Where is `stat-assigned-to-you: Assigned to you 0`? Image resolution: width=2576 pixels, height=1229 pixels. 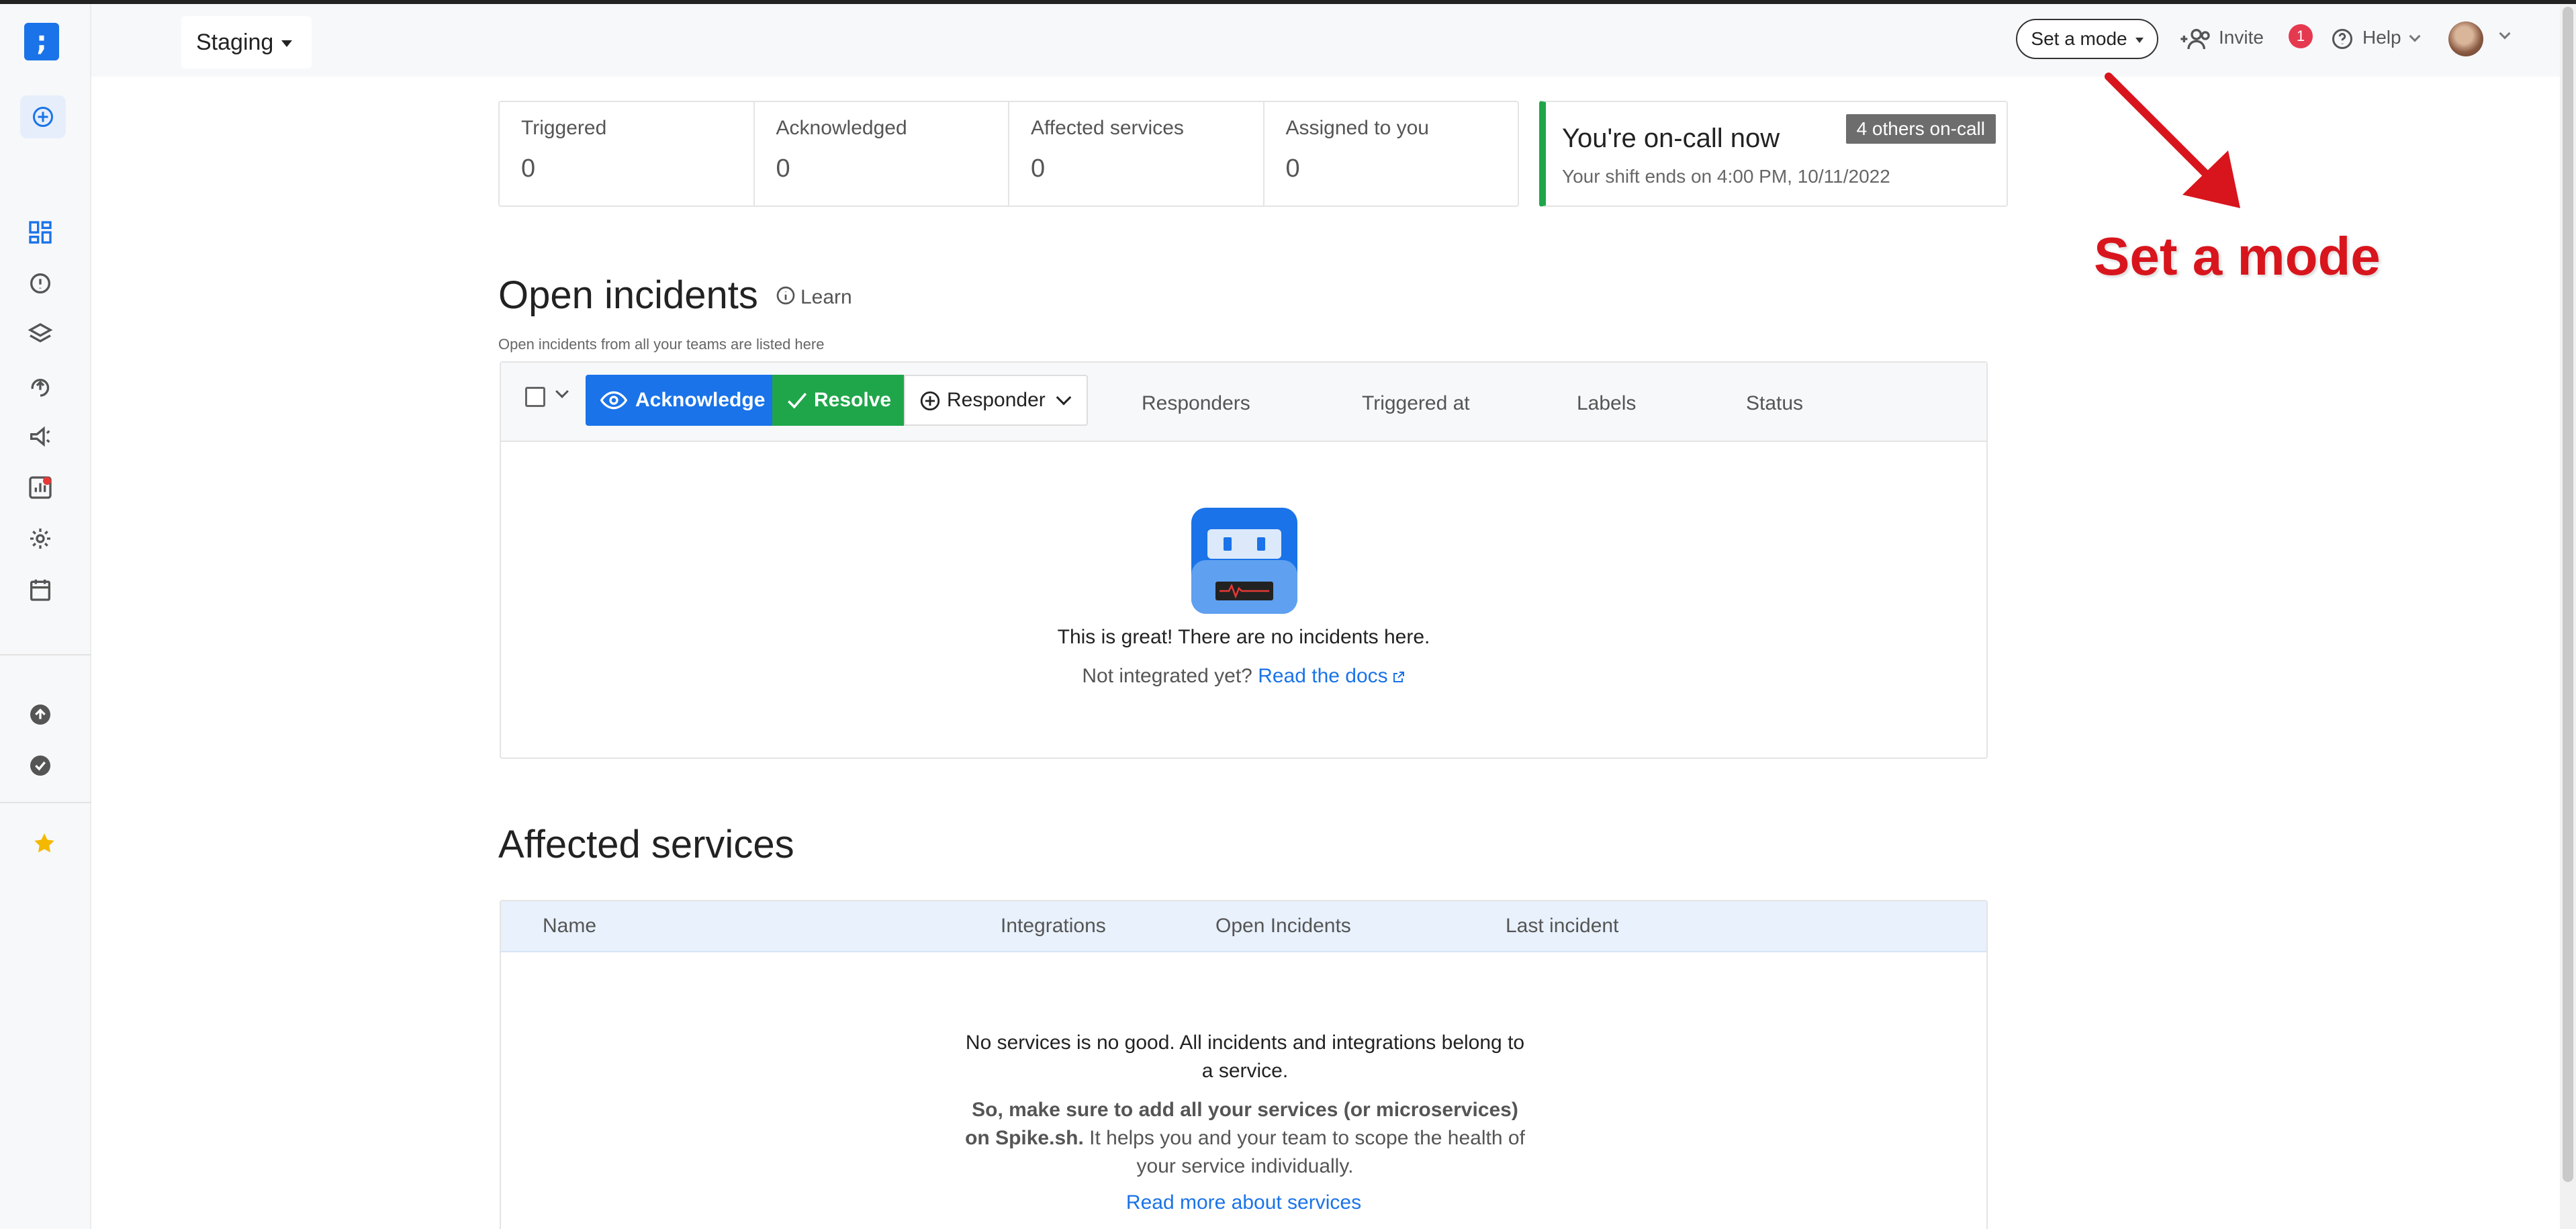
stat-assigned-to-you: Assigned to you 0 is located at coordinates (1391, 154).